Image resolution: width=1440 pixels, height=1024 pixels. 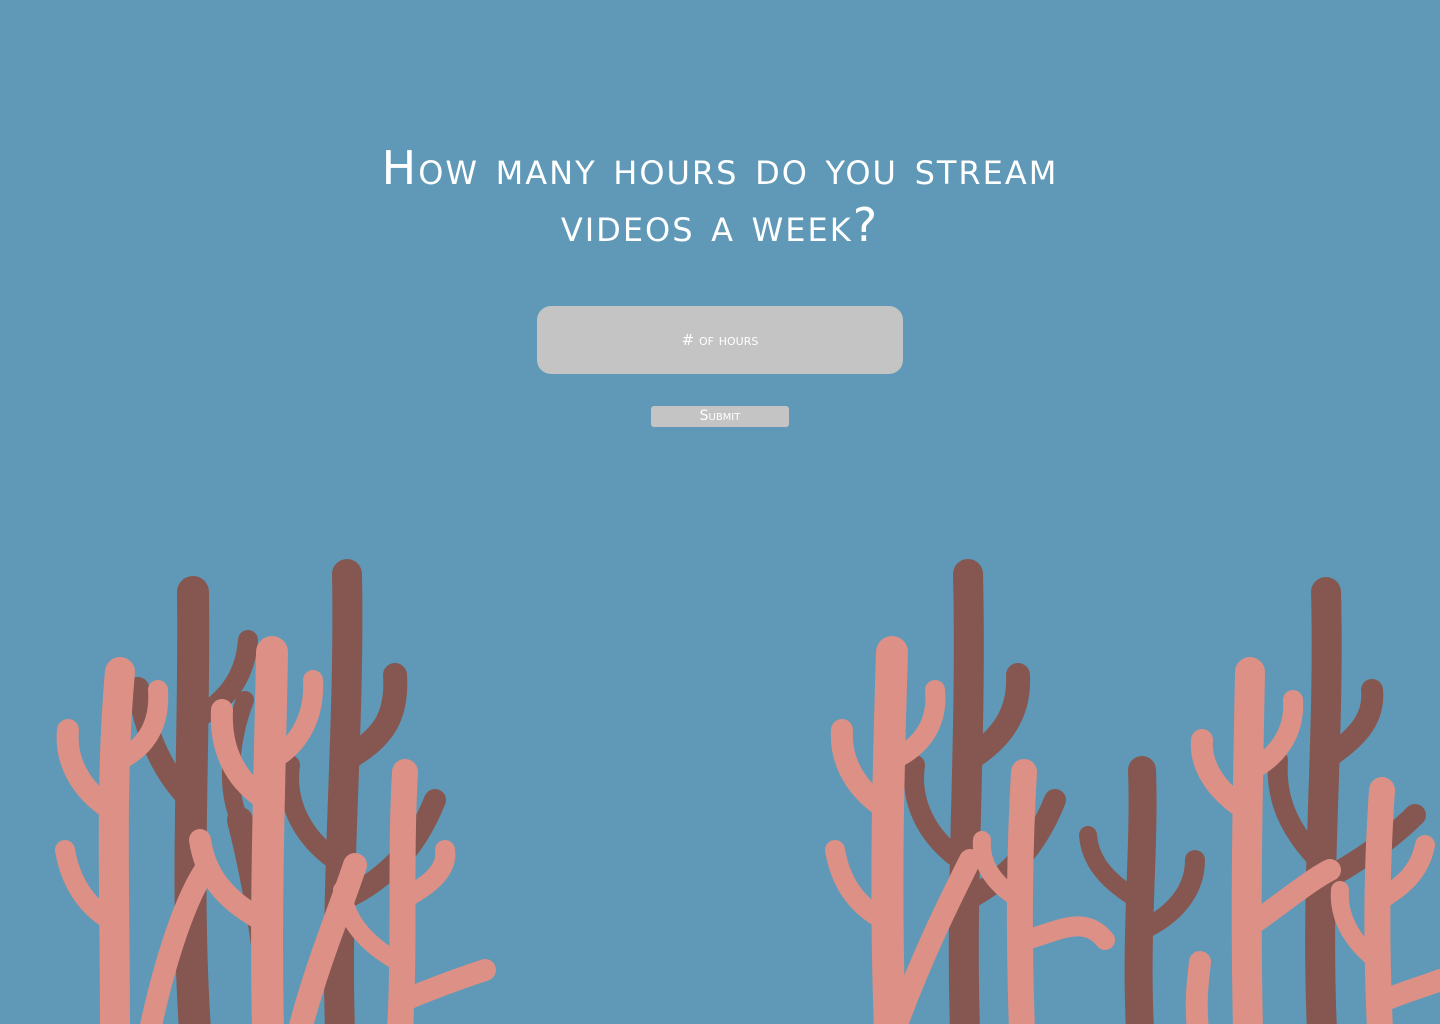 What do you see at coordinates (720, 225) in the screenshot?
I see `question-line-2: videos a week?` at bounding box center [720, 225].